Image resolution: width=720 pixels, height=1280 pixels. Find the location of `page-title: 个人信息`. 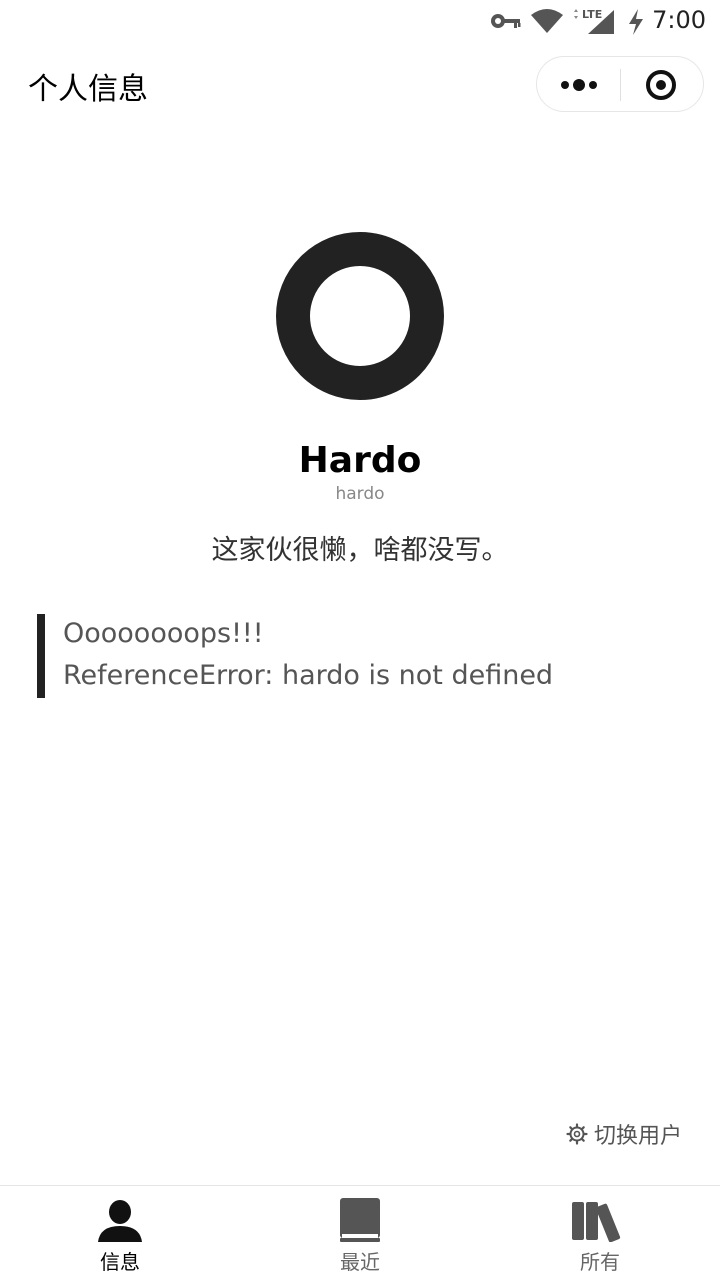

page-title: 个人信息 is located at coordinates (88, 89).